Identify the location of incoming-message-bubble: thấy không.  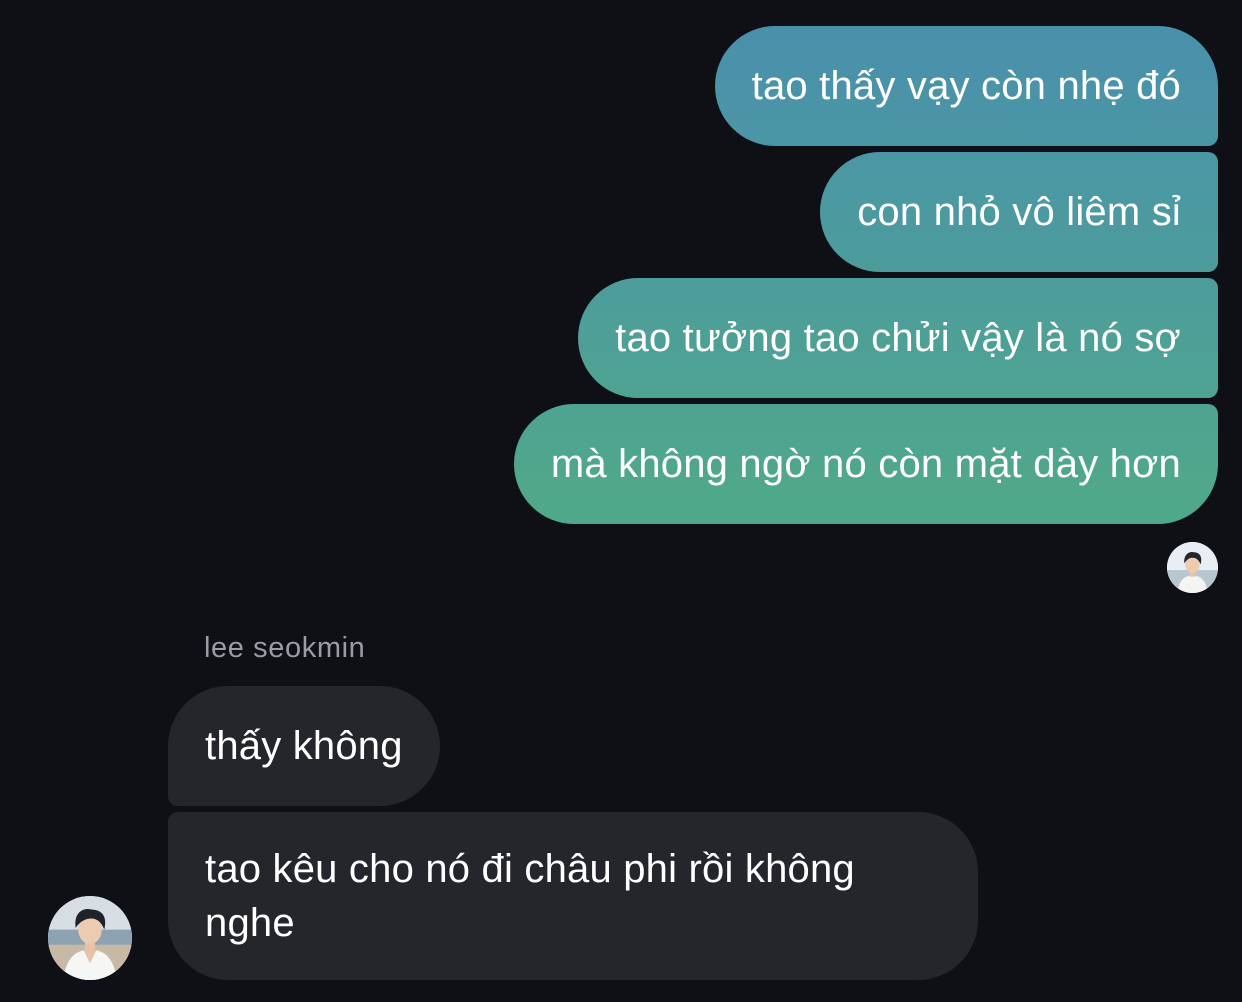
(304, 746).